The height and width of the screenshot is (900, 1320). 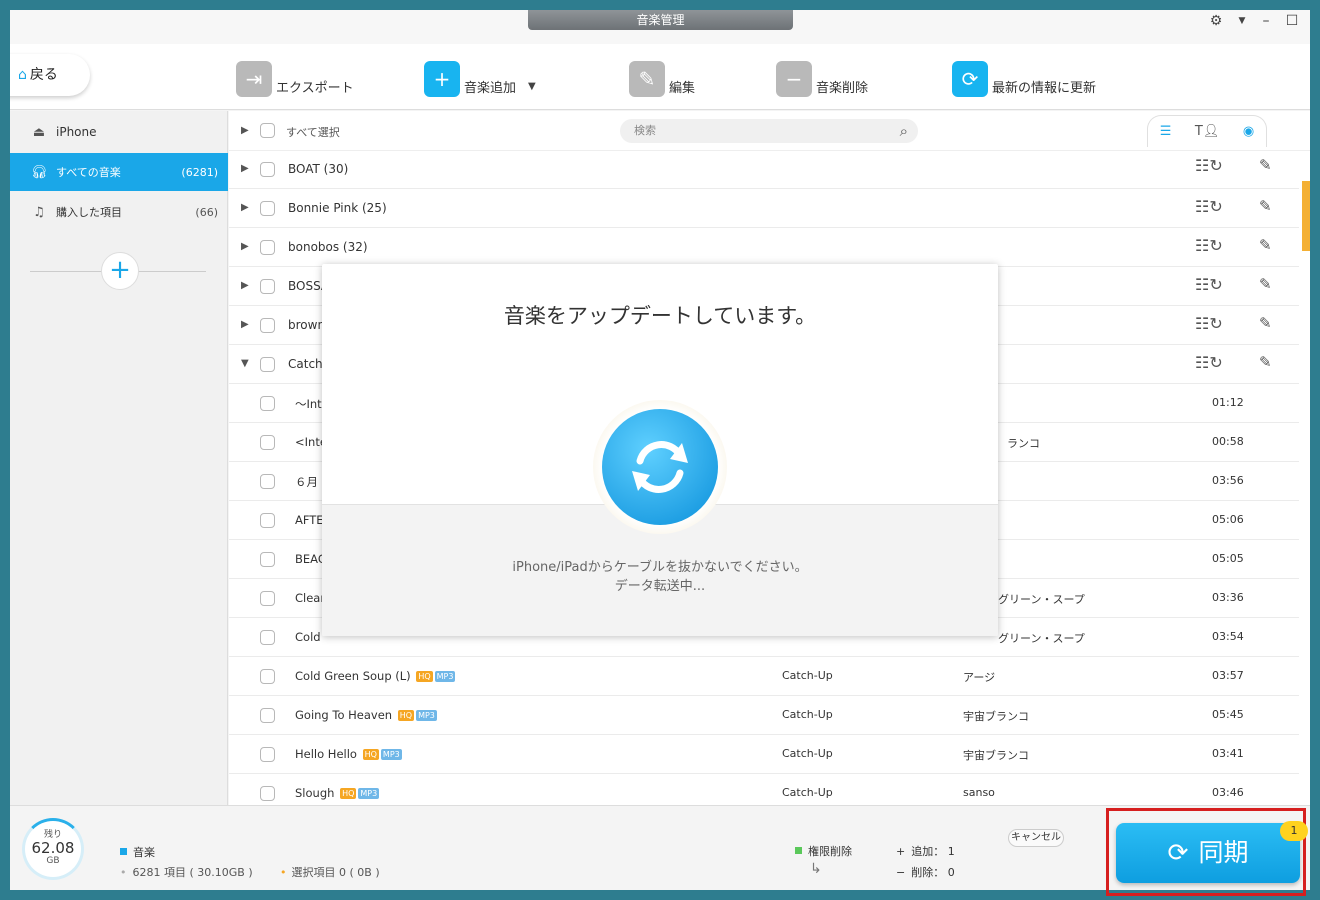 I want to click on dialog-line-1: iPhone/iPadからケーブルを抜かないでください。, so click(x=660, y=567).